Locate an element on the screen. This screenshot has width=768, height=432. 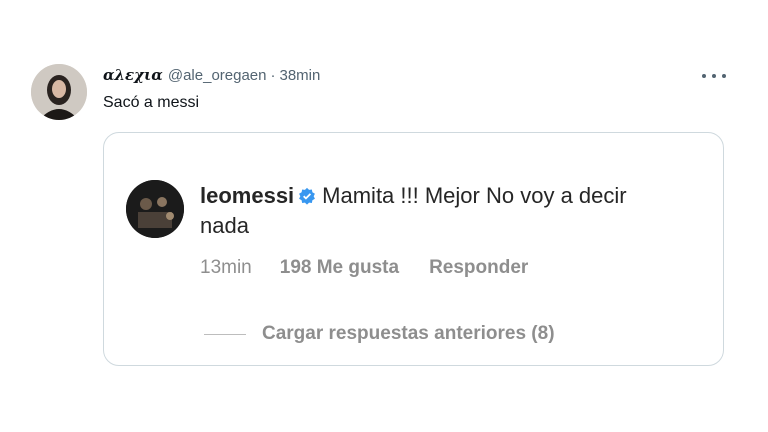
verified-badge-icon is located at coordinates (307, 196).